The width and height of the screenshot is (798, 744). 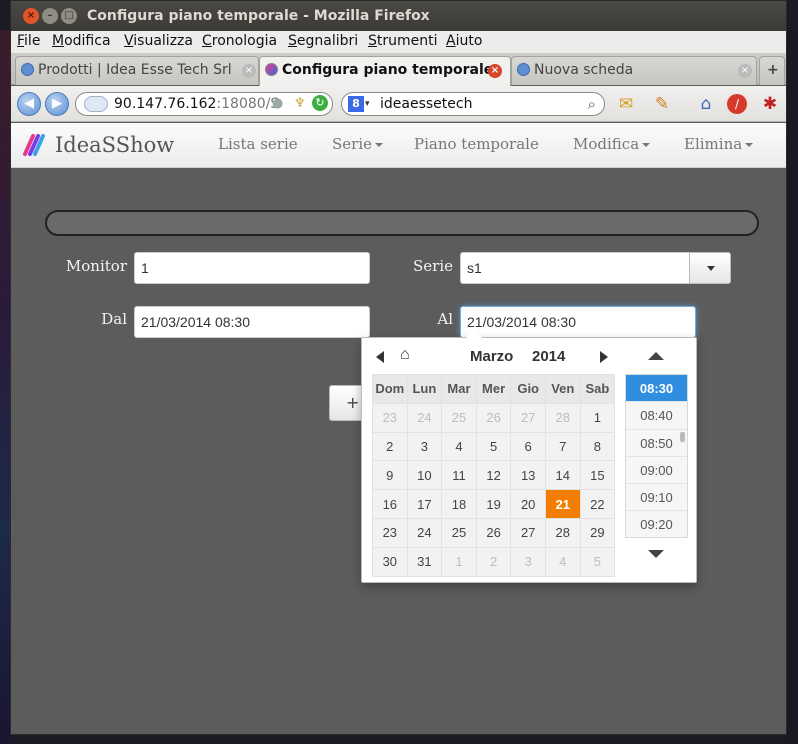 What do you see at coordinates (380, 357) in the screenshot?
I see `prev-month-icon` at bounding box center [380, 357].